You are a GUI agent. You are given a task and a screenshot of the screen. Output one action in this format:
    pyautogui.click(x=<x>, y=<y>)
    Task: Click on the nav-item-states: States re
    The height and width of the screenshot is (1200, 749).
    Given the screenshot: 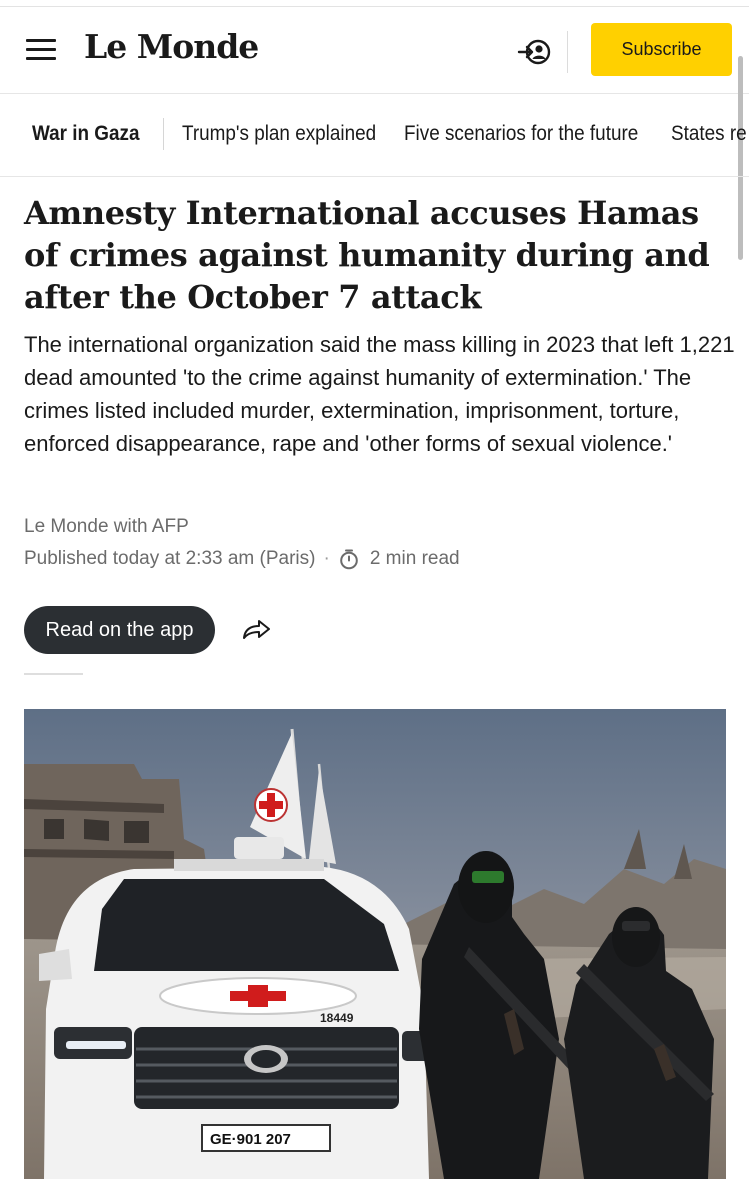 What is the action you would take?
    pyautogui.click(x=709, y=134)
    